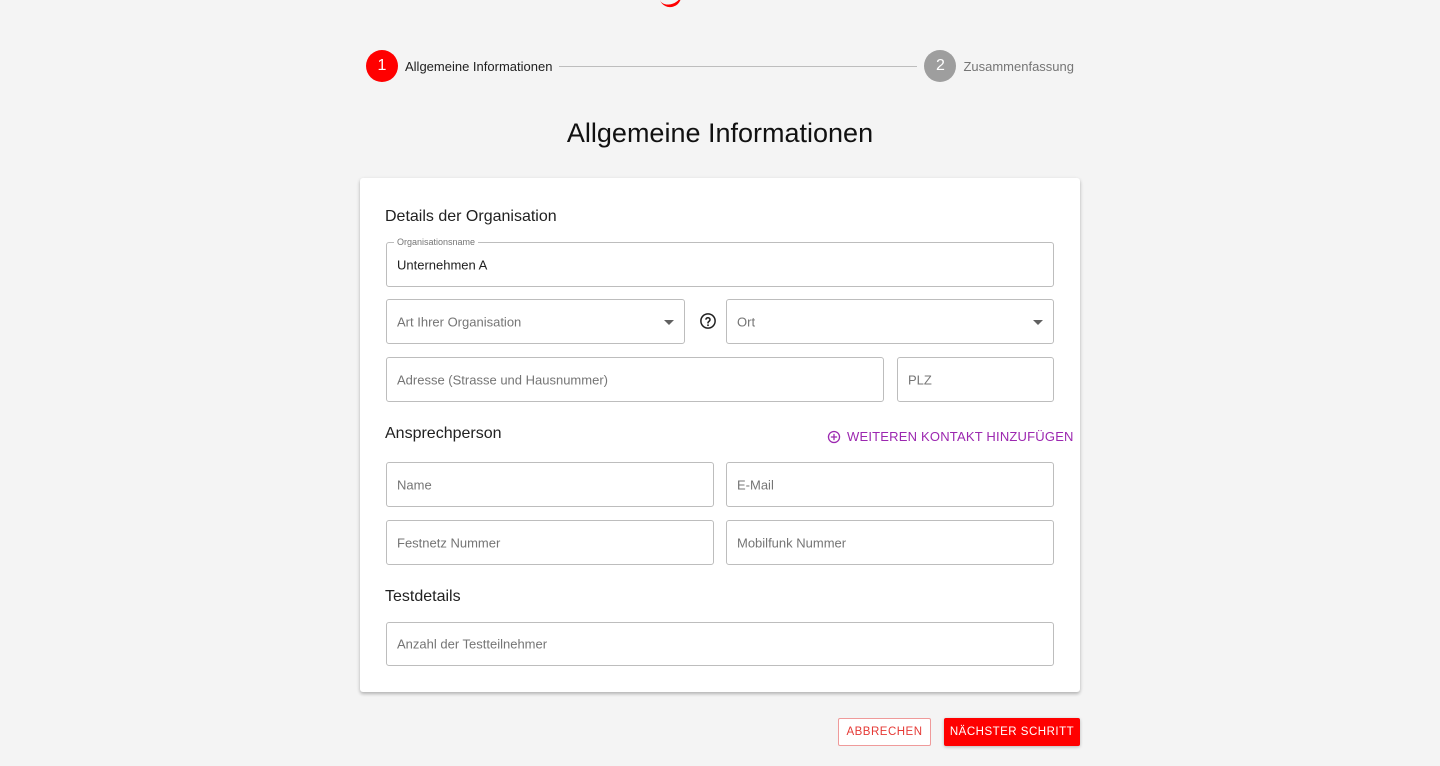  Describe the element at coordinates (920, 379) in the screenshot. I see `zip-placeholder: PLZ` at that location.